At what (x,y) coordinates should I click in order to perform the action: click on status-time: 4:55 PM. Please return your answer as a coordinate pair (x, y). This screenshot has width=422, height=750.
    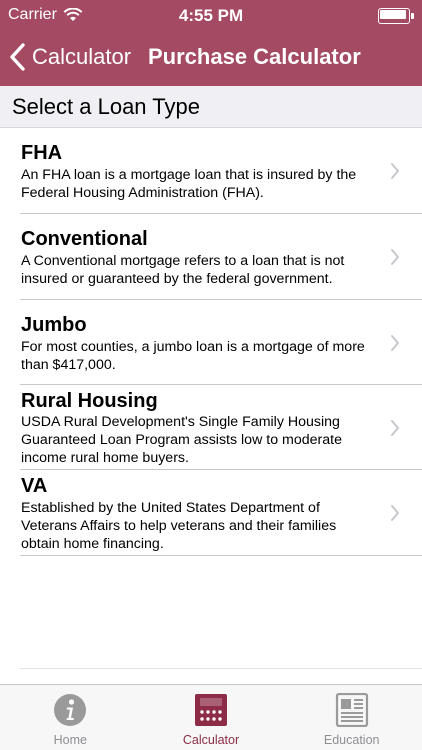
    Looking at the image, I should click on (211, 15).